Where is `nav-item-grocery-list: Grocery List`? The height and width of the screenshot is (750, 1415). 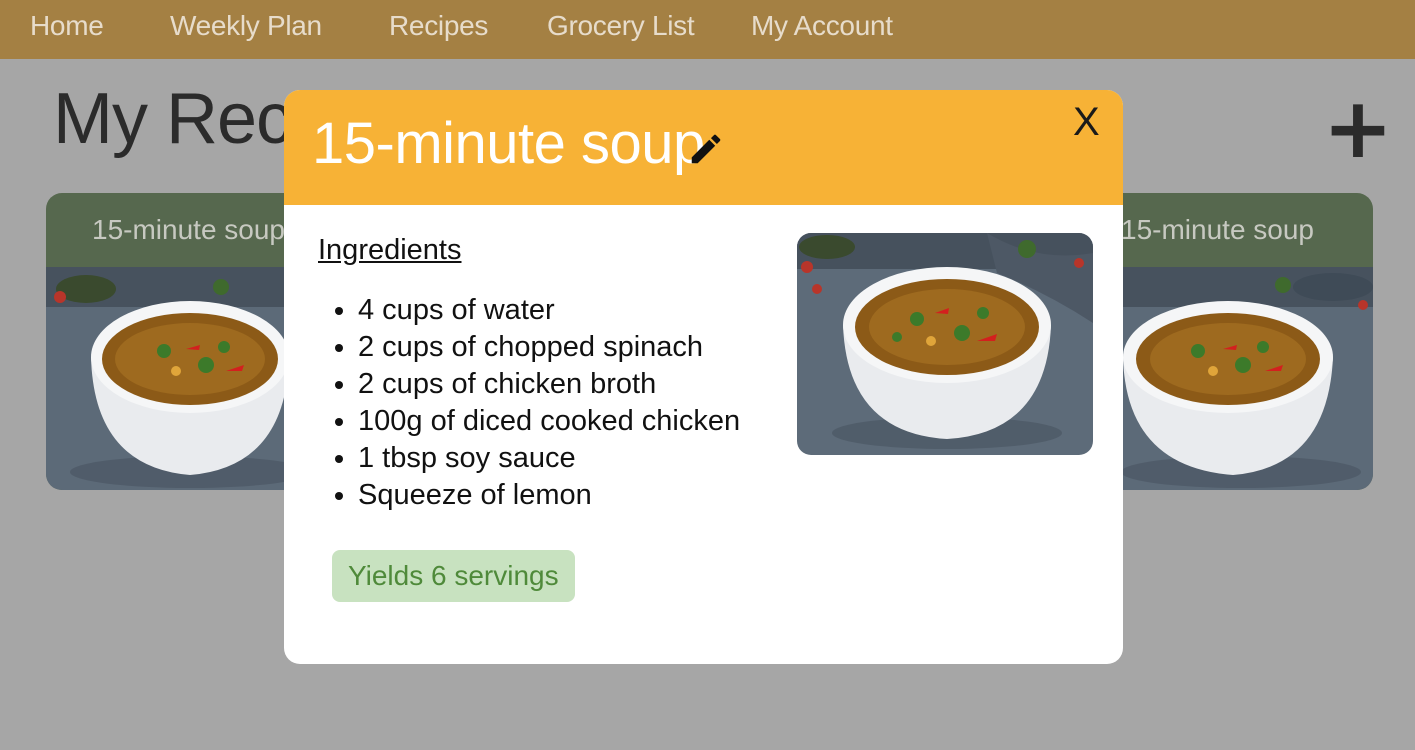
nav-item-grocery-list: Grocery List is located at coordinates (621, 26).